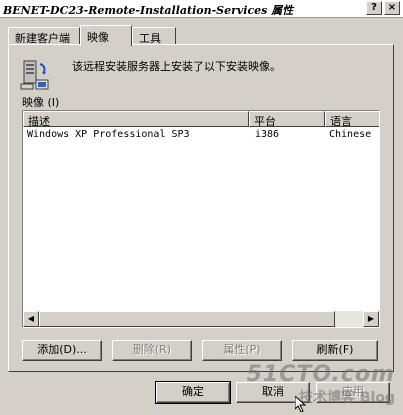  Describe the element at coordinates (152, 350) in the screenshot. I see `remove-button: 删除(R)` at that location.